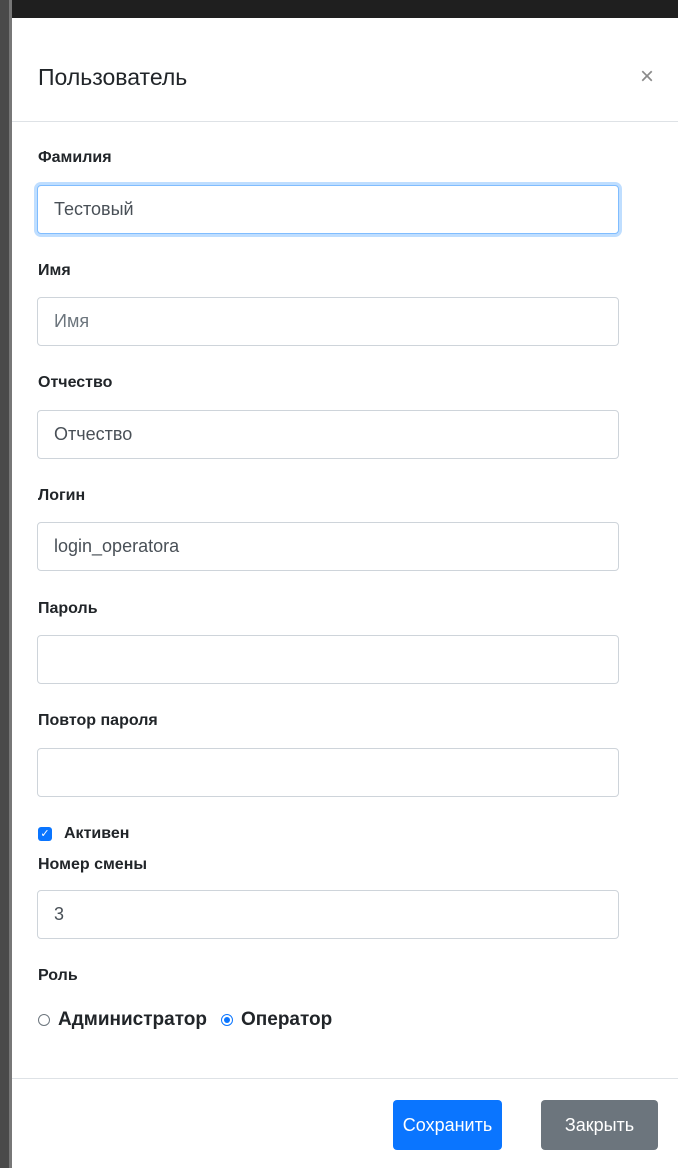 The image size is (678, 1168). I want to click on role-operator-radio, so click(227, 1020).